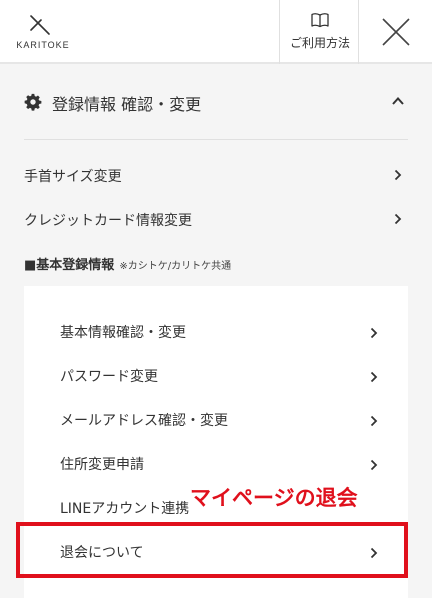  I want to click on annotation-text: マイページの退会, so click(274, 498).